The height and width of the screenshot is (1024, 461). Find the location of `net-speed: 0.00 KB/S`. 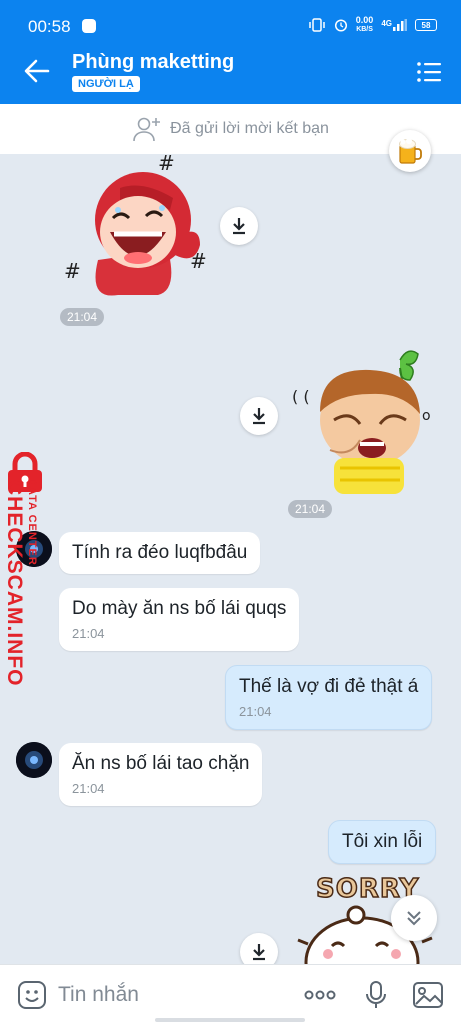

net-speed: 0.00 KB/S is located at coordinates (365, 25).